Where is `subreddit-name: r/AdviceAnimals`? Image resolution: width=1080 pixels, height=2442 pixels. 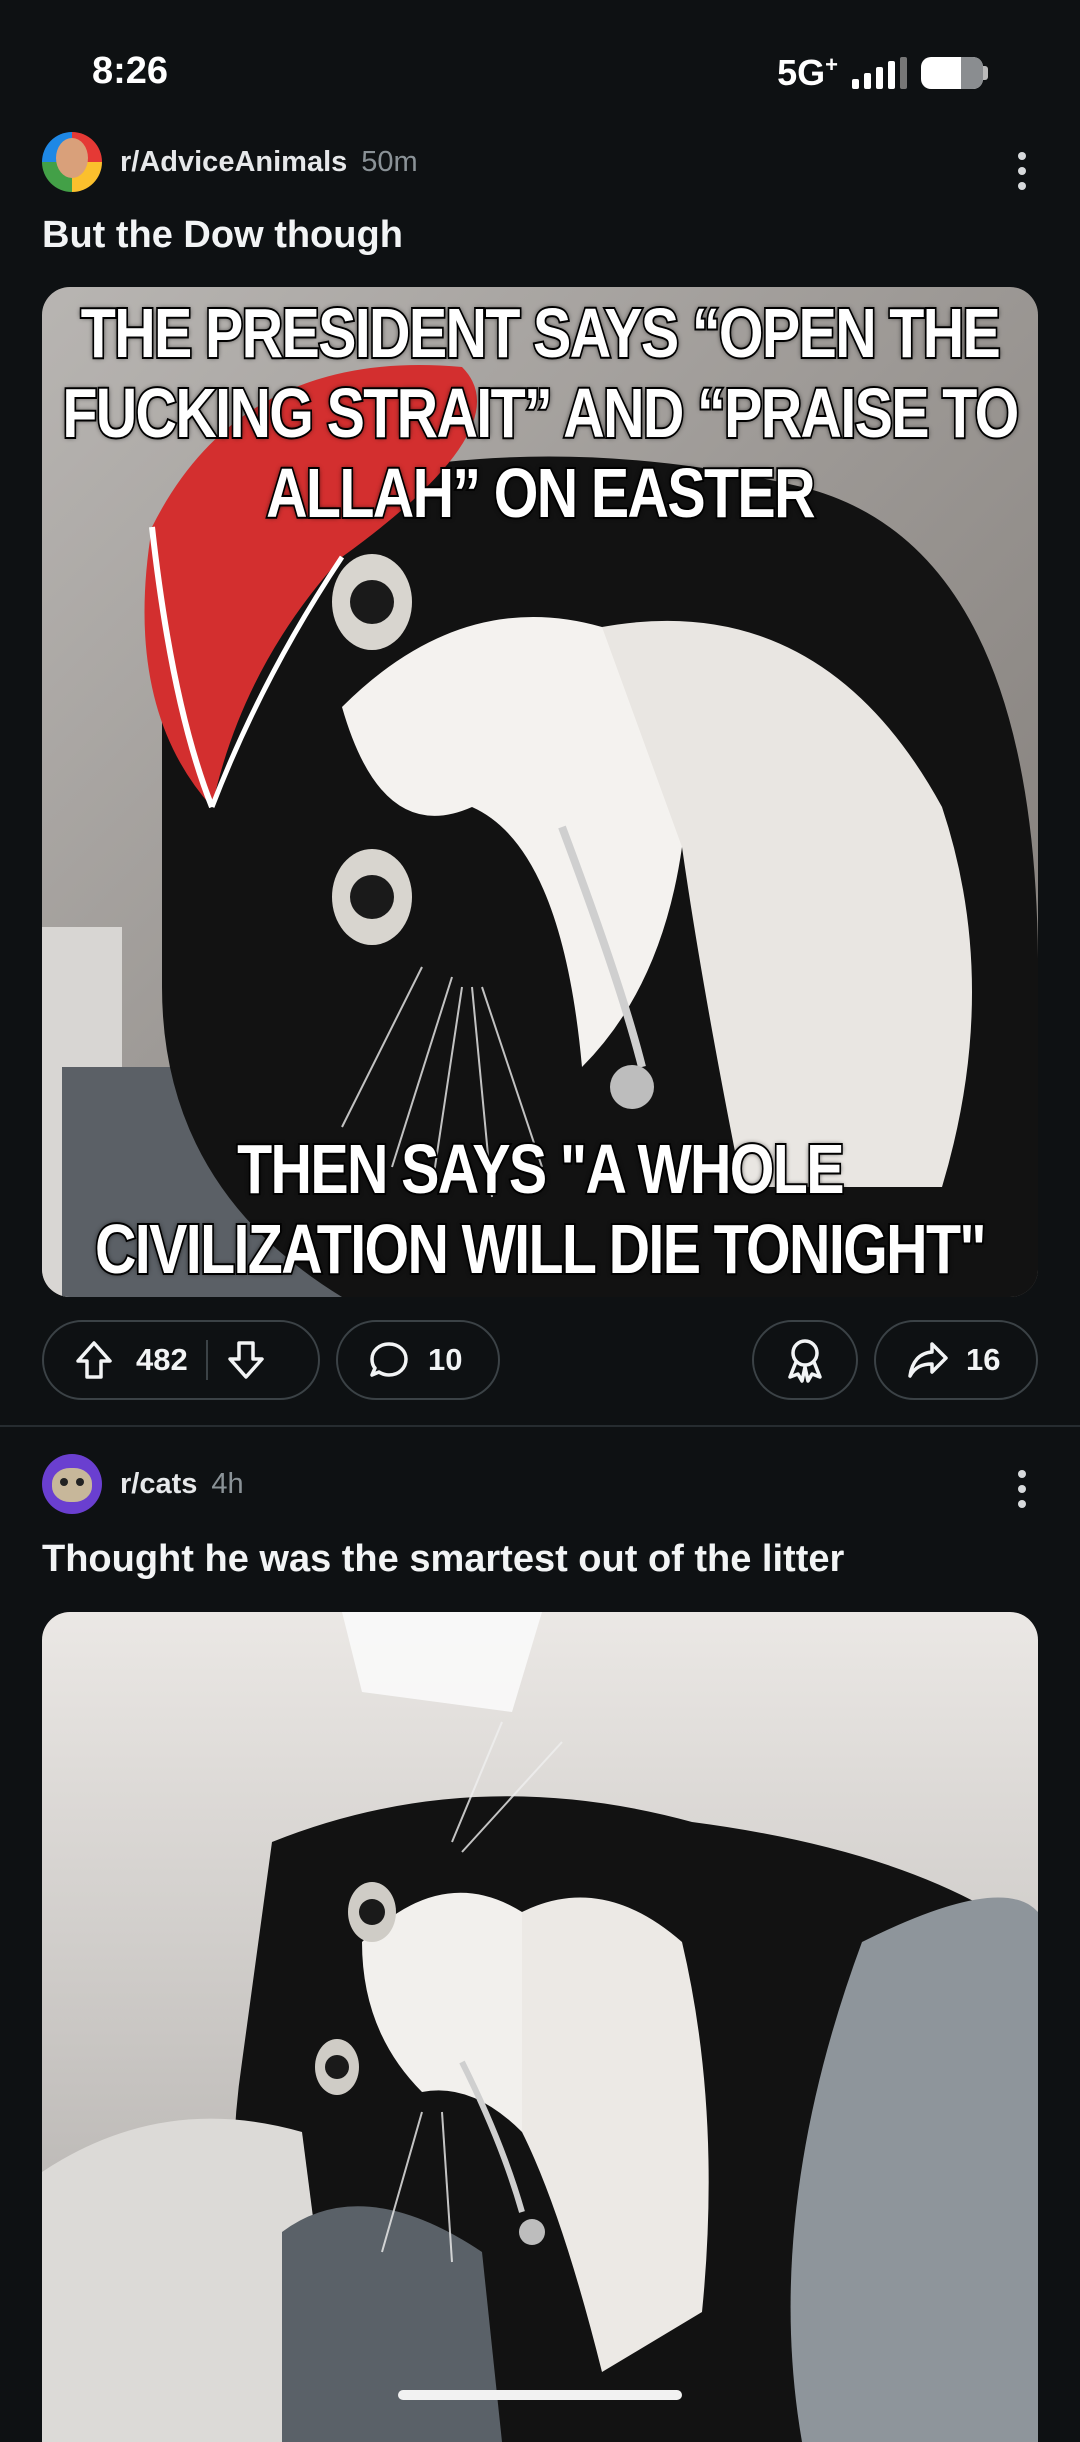
subreddit-name: r/AdviceAnimals is located at coordinates (233, 162).